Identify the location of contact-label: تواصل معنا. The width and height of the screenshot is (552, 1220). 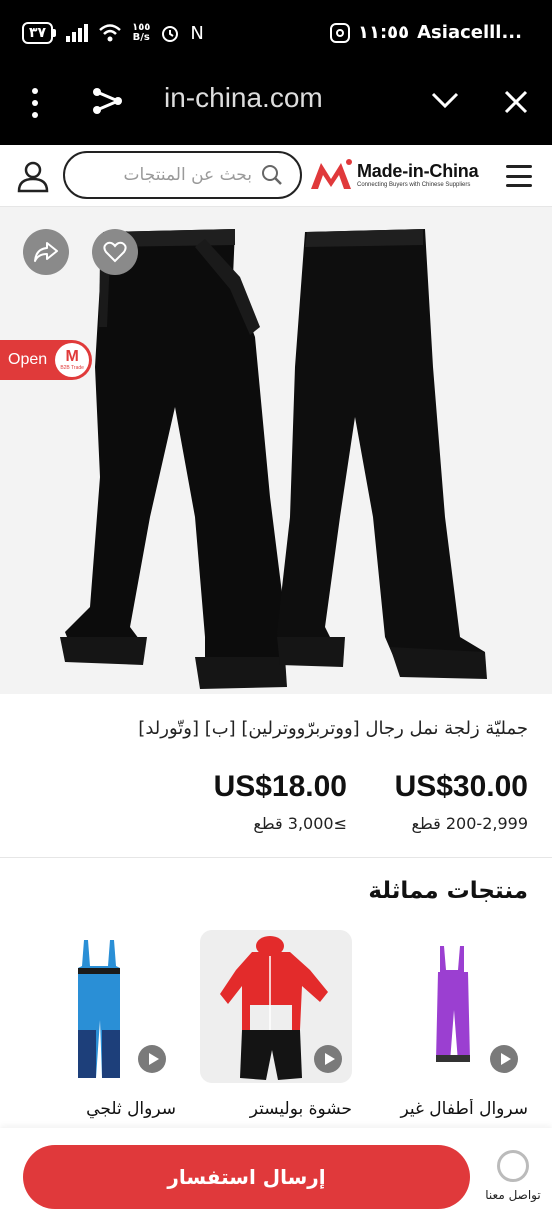
(513, 1195).